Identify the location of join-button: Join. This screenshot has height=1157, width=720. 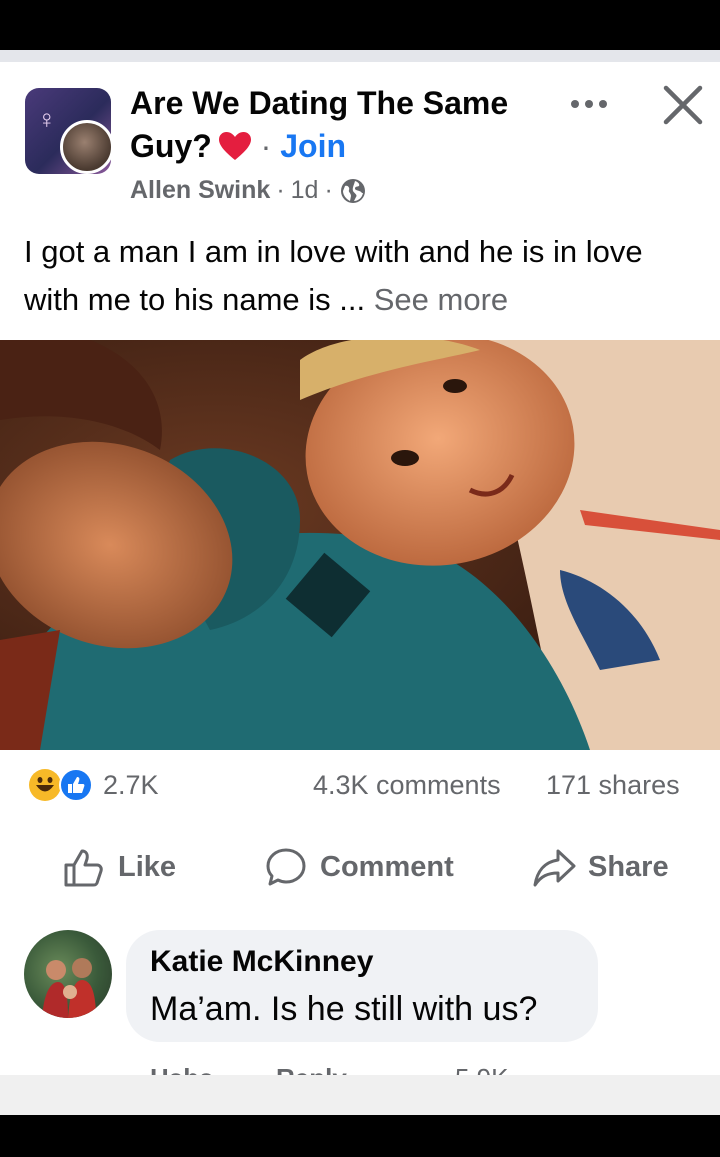
(313, 146).